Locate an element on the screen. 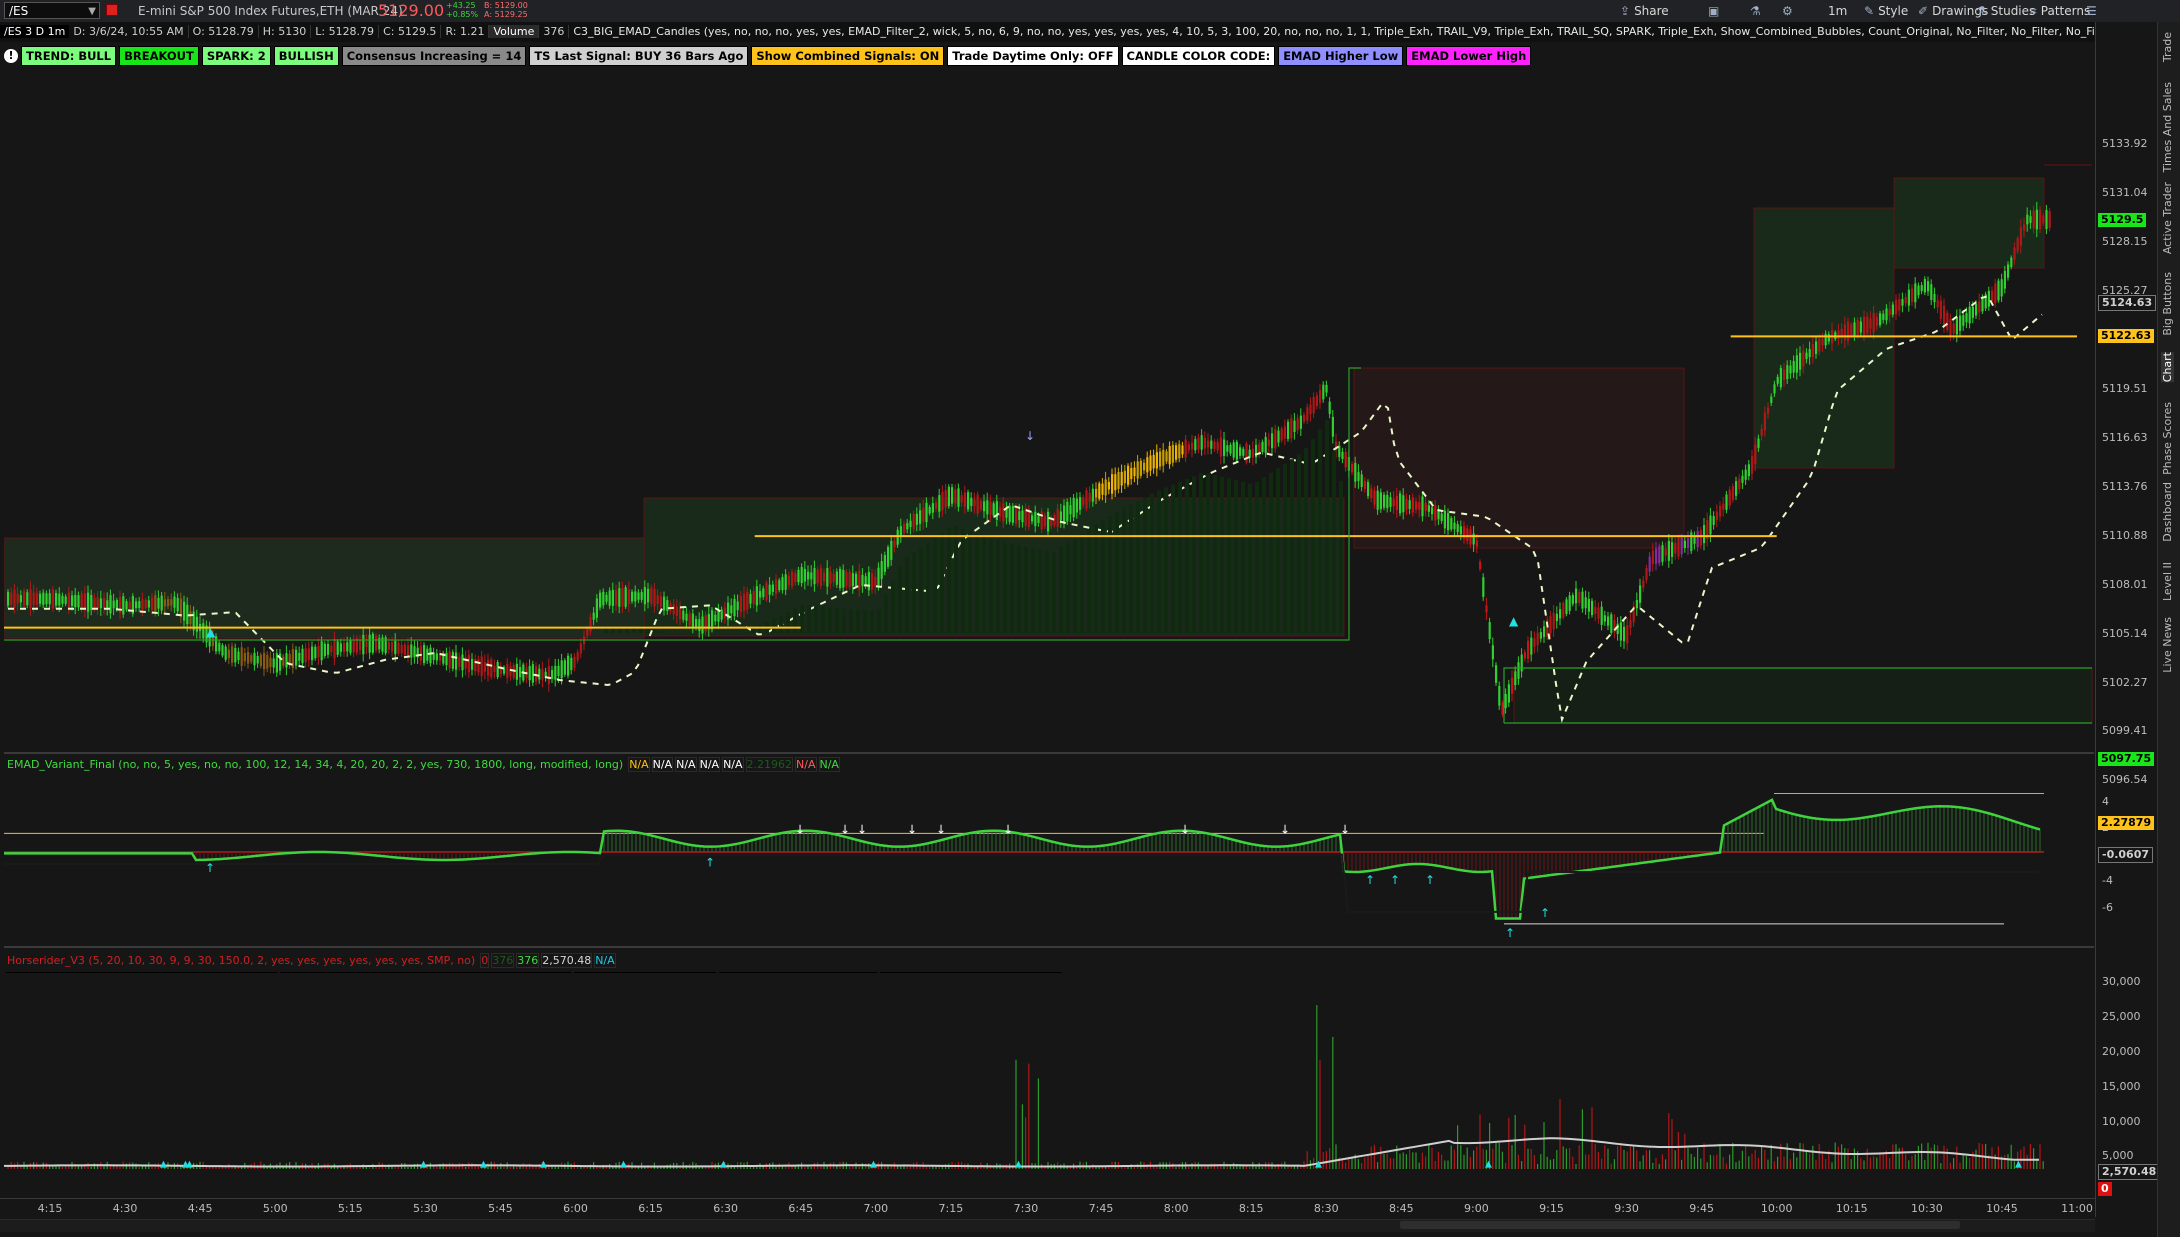  toolbar-button-menu: ☰ is located at coordinates (2091, 11).